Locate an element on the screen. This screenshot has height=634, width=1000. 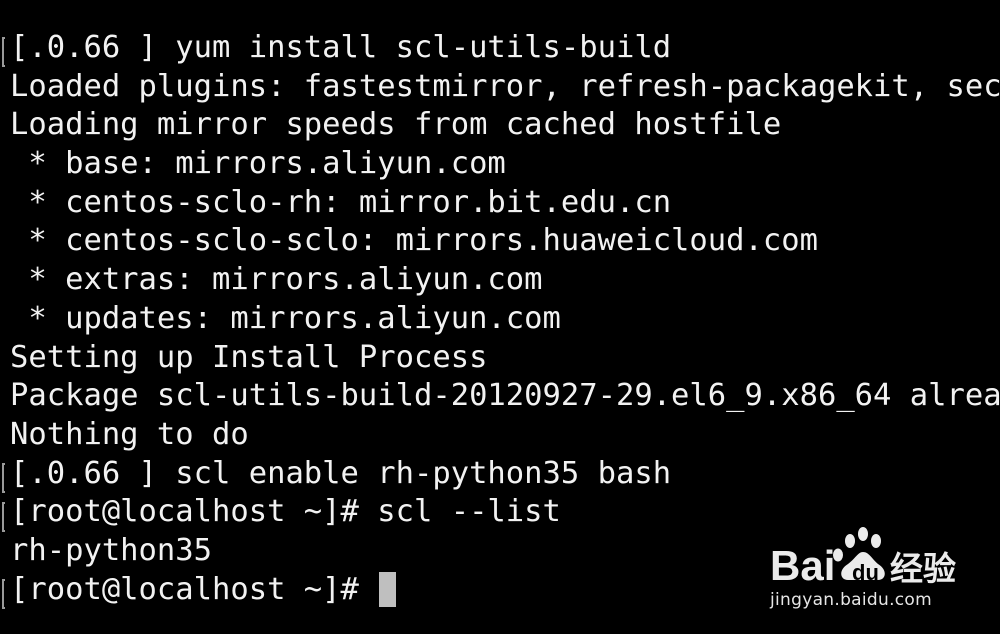
output-line: * extras: mirrors.aliyun.com is located at coordinates (276, 280).